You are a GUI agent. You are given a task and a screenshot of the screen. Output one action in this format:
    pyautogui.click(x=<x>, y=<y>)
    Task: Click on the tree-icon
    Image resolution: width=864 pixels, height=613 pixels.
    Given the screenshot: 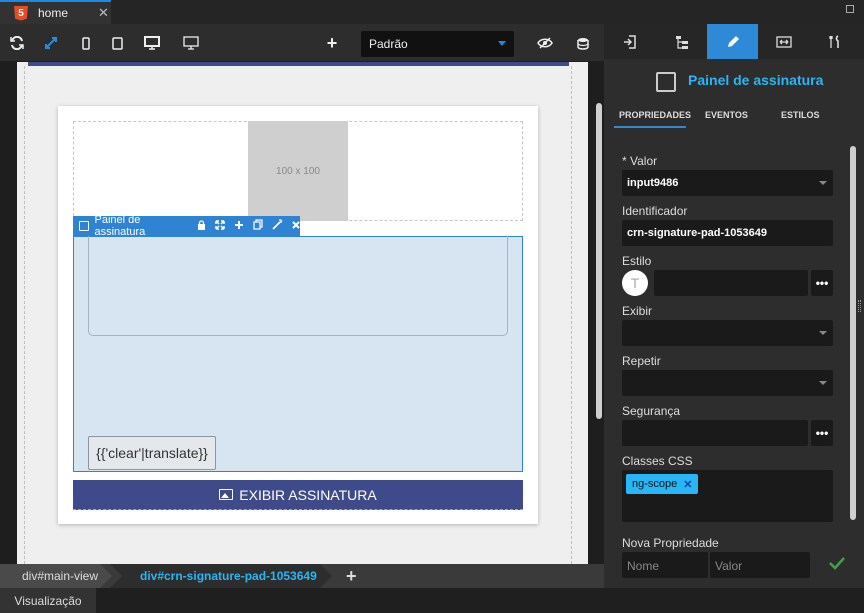 What is the action you would take?
    pyautogui.click(x=681, y=41)
    